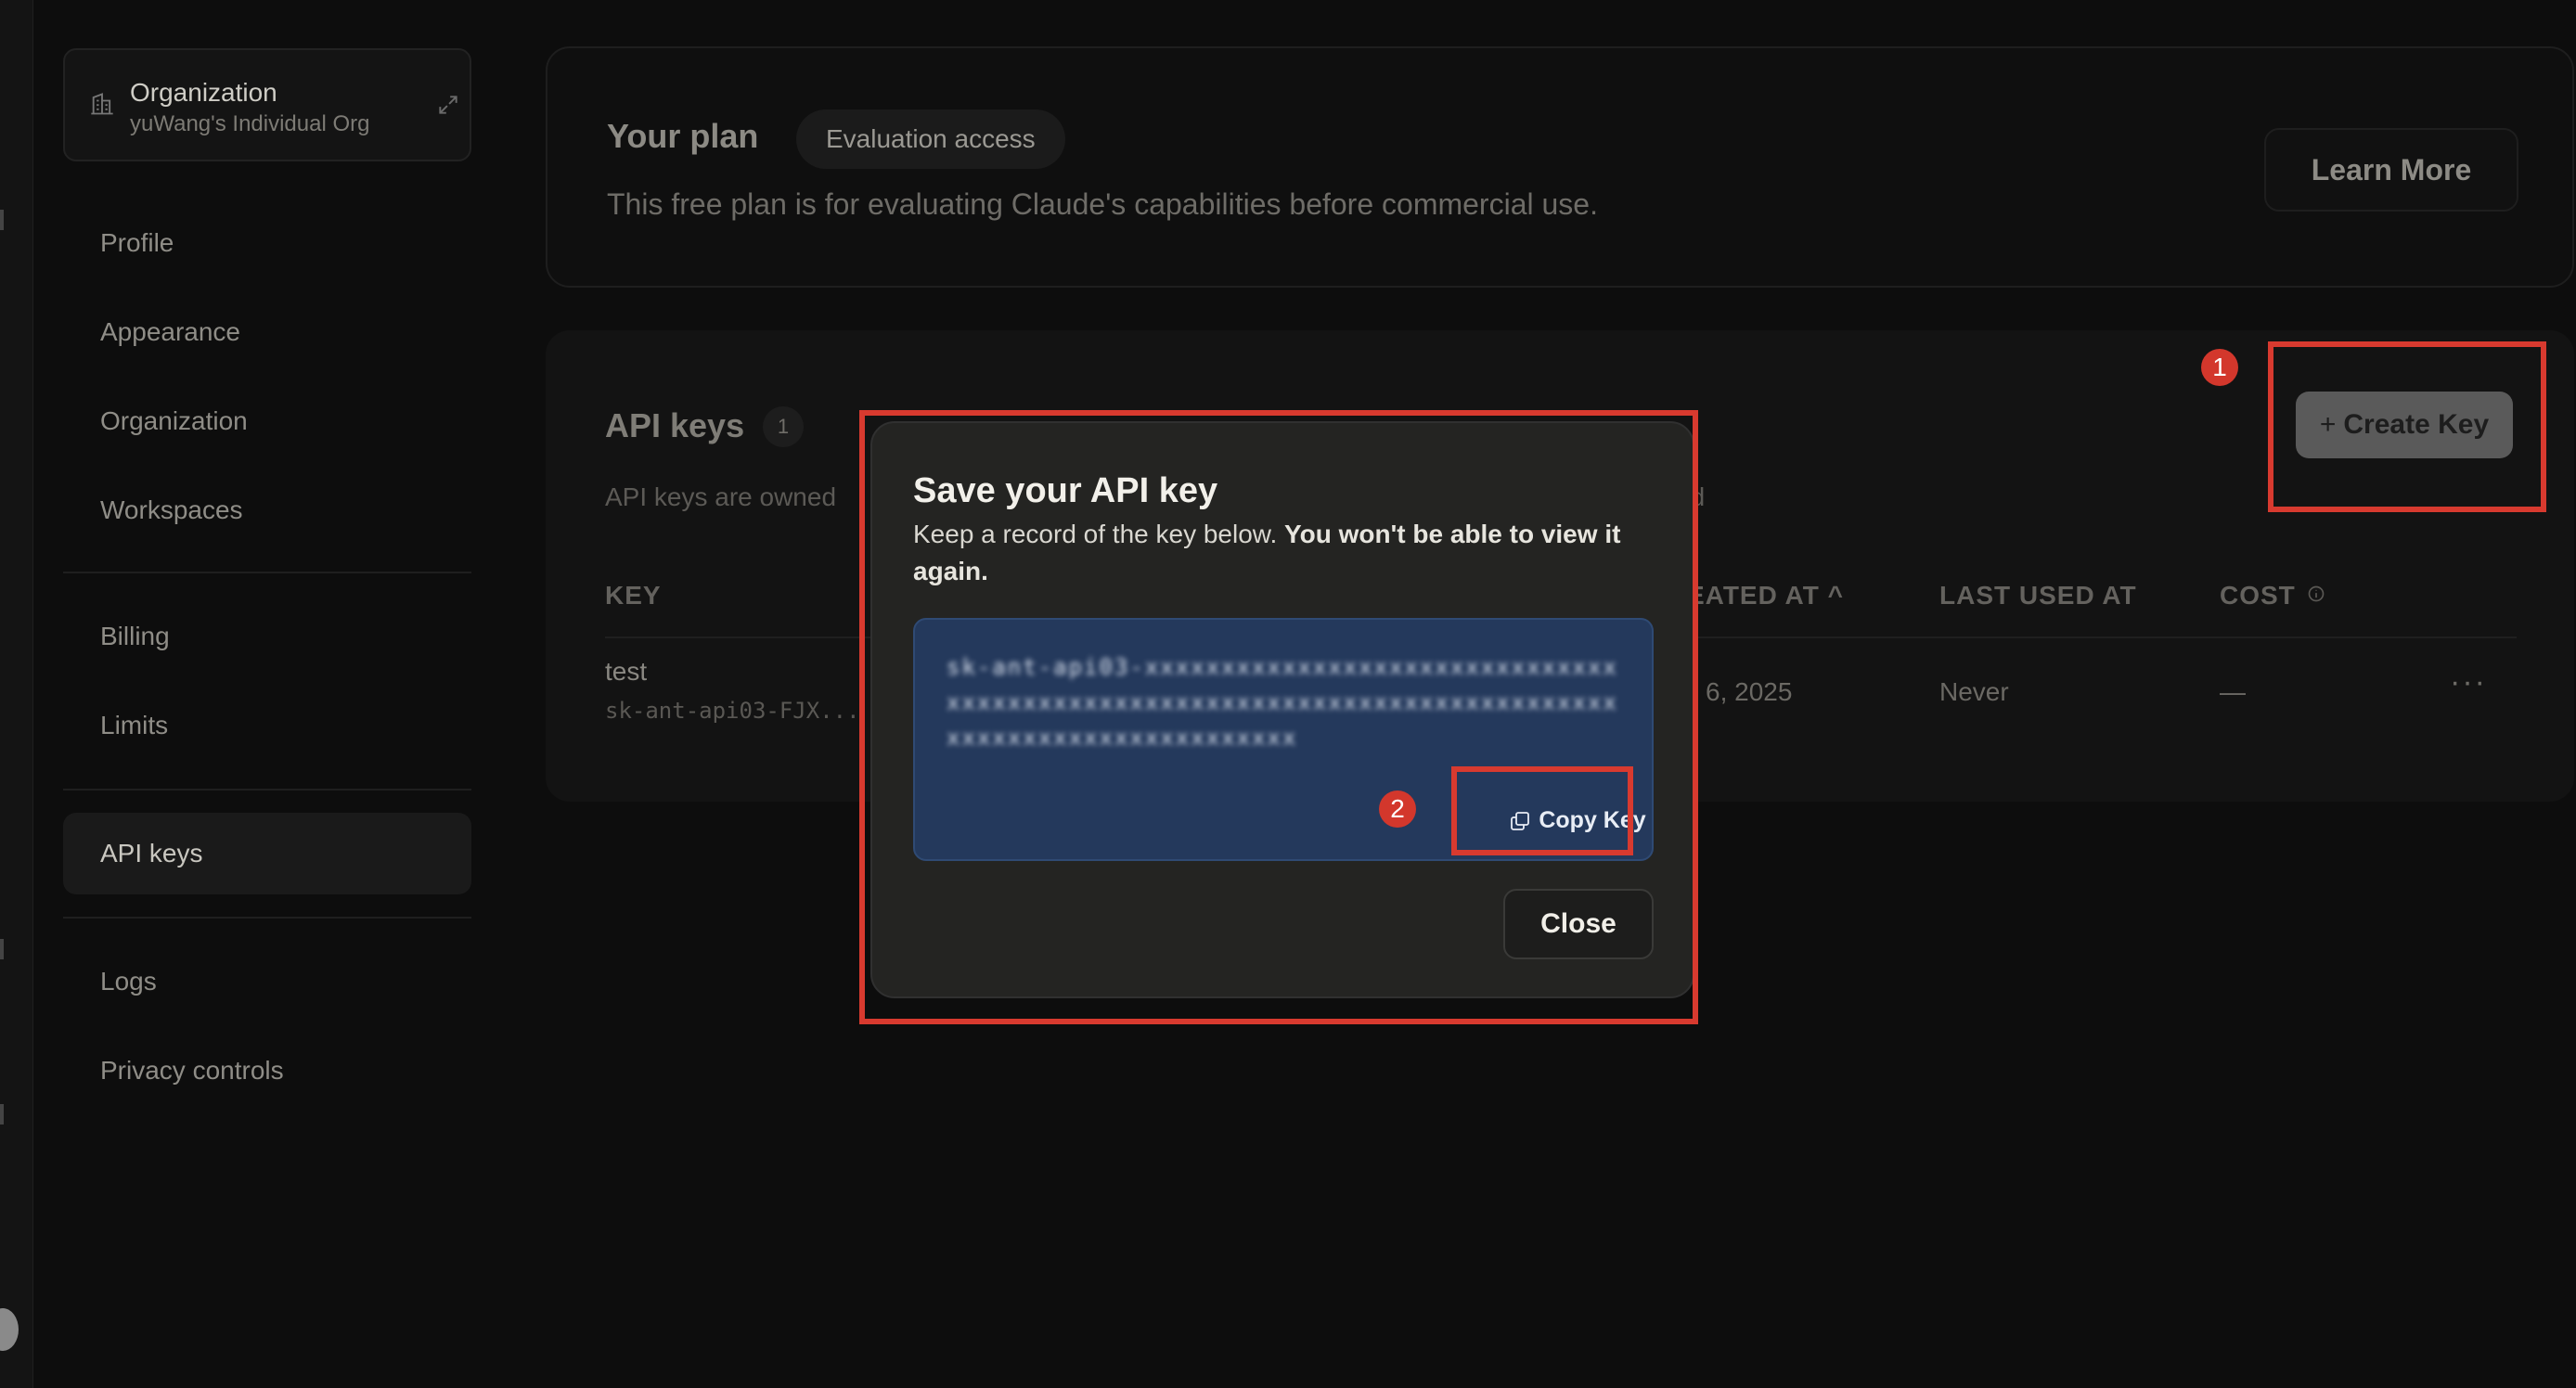 This screenshot has height=1388, width=2576. I want to click on key-last-used: Never, so click(1974, 691).